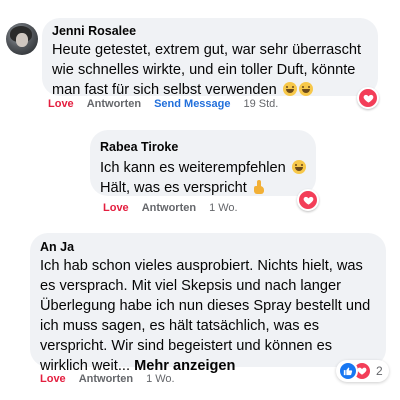 The width and height of the screenshot is (400, 400). What do you see at coordinates (57, 247) in the screenshot?
I see `comment-author: An Ja` at bounding box center [57, 247].